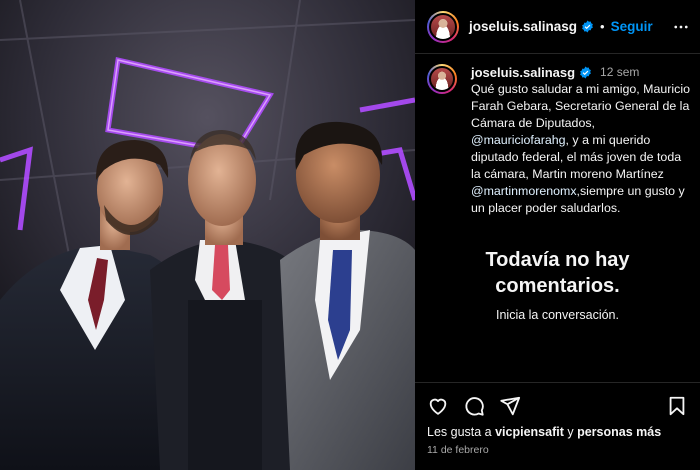 The width and height of the screenshot is (700, 470). Describe the element at coordinates (524, 191) in the screenshot. I see `mention-link: @martinmorenomx` at that location.